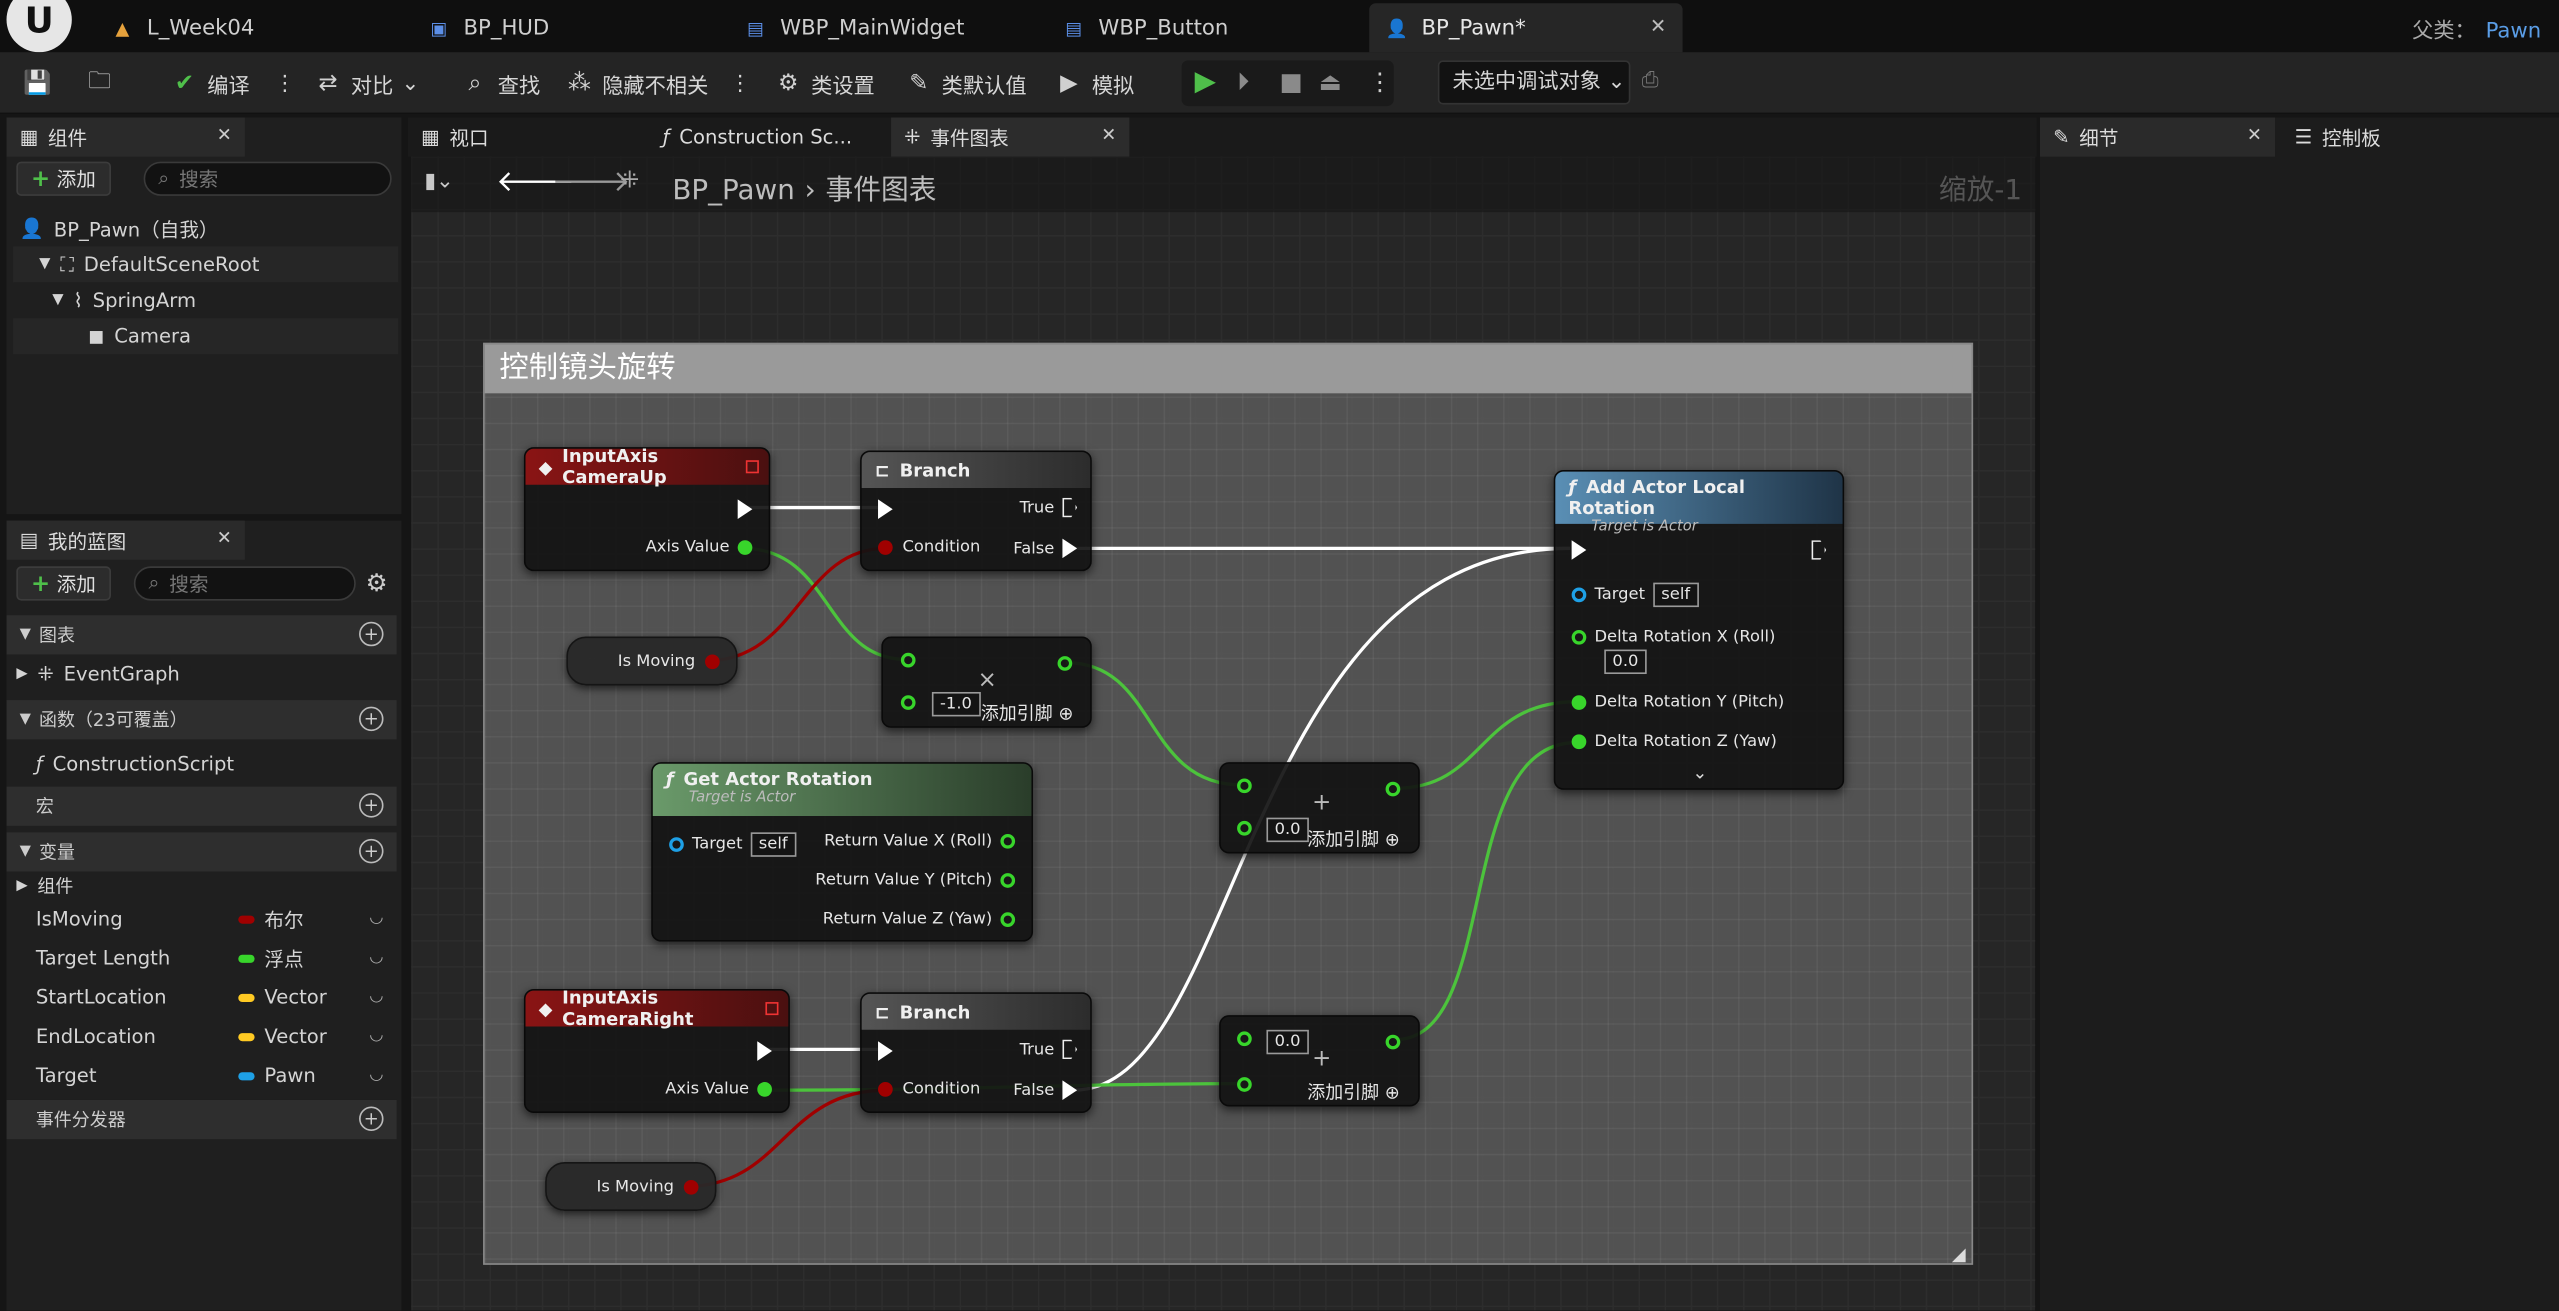  Describe the element at coordinates (656, 1050) in the screenshot. I see `node-inputaxis-cameraright: ◆ InputAxis CameraRight Axis Value` at that location.